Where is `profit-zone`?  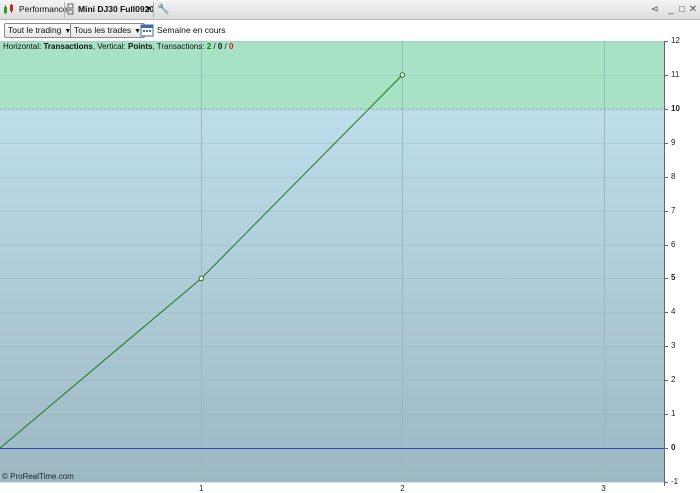
profit-zone is located at coordinates (332, 75).